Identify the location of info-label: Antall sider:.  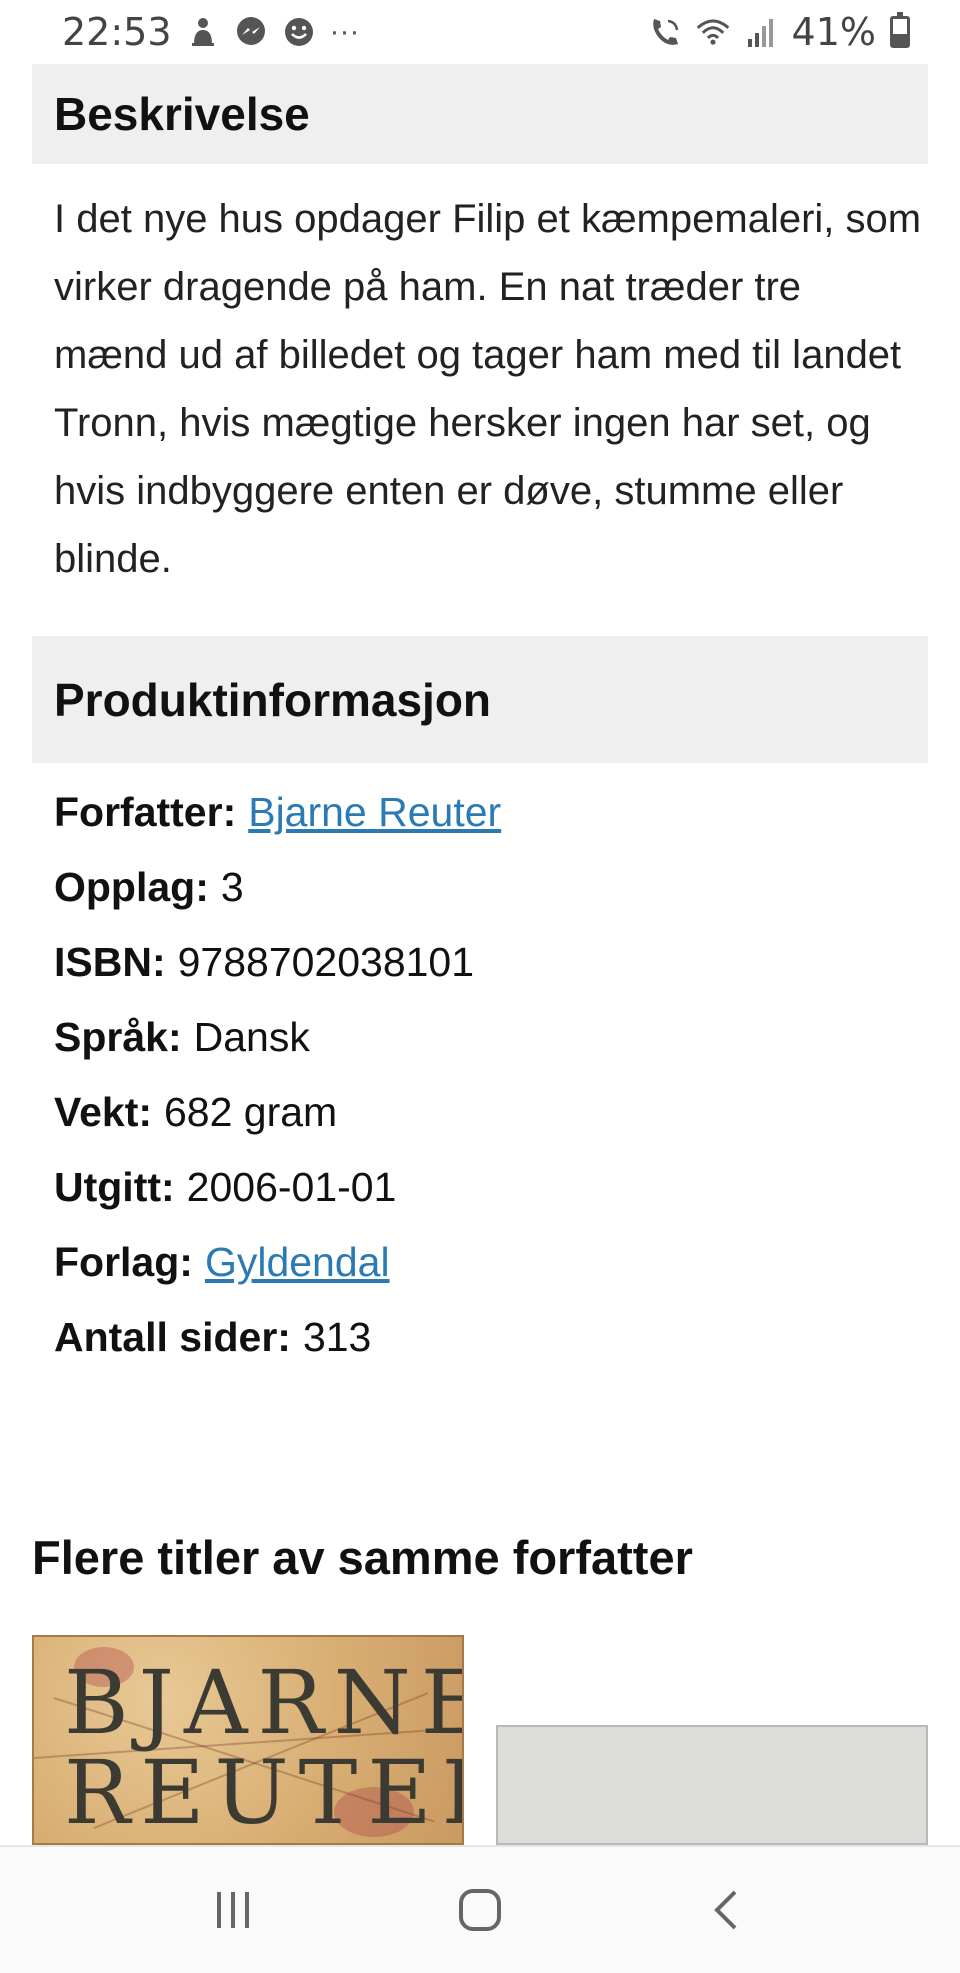
(172, 1337).